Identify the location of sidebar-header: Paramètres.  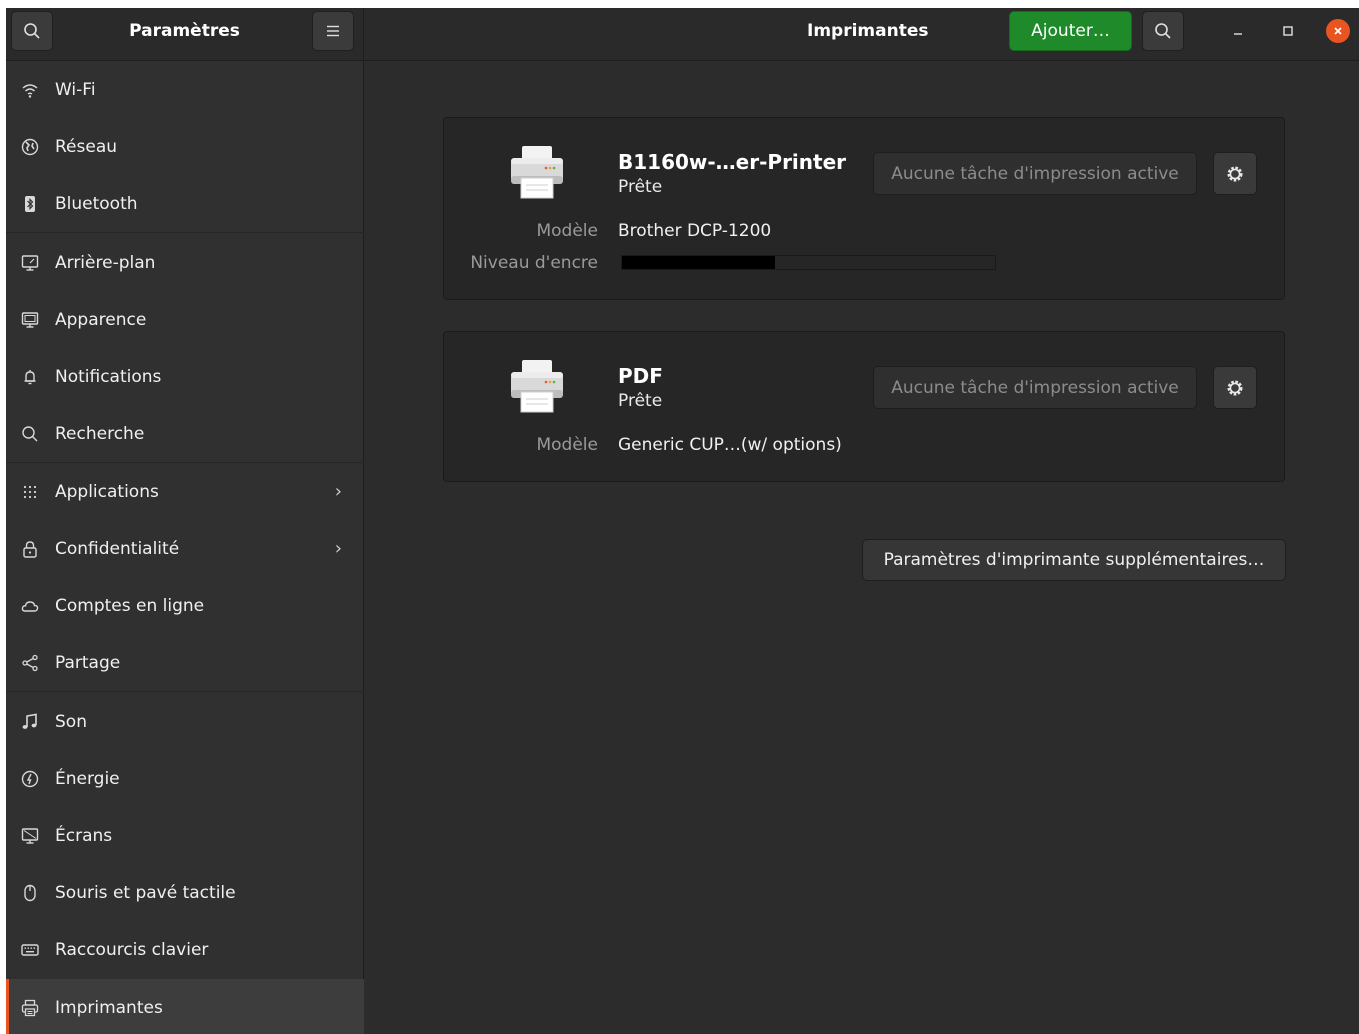
(184, 34).